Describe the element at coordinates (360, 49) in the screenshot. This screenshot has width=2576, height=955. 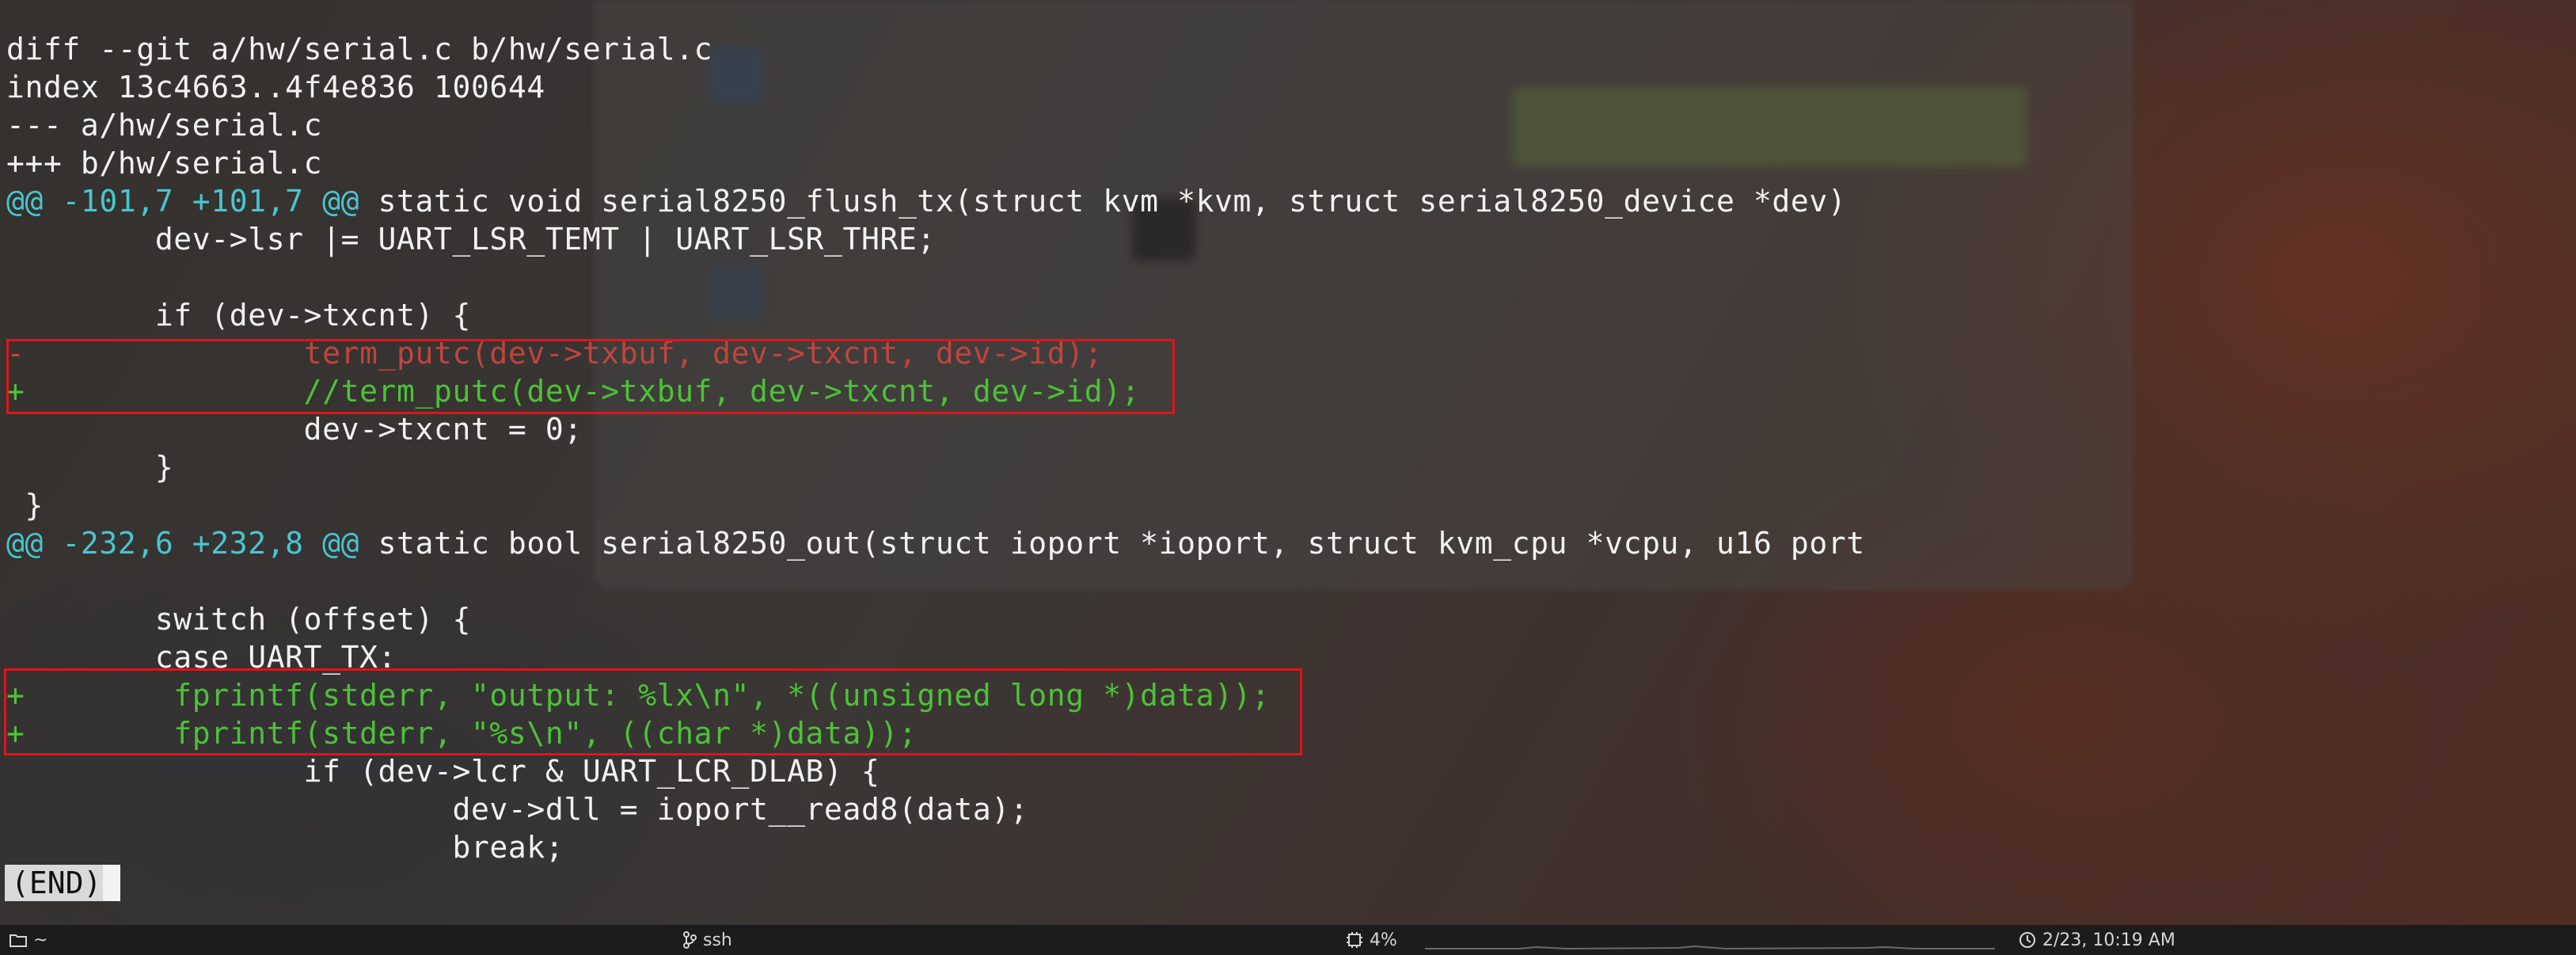
I see `diff-line-text: diff --git a/hw/serial.c b/hw/serial.c` at that location.